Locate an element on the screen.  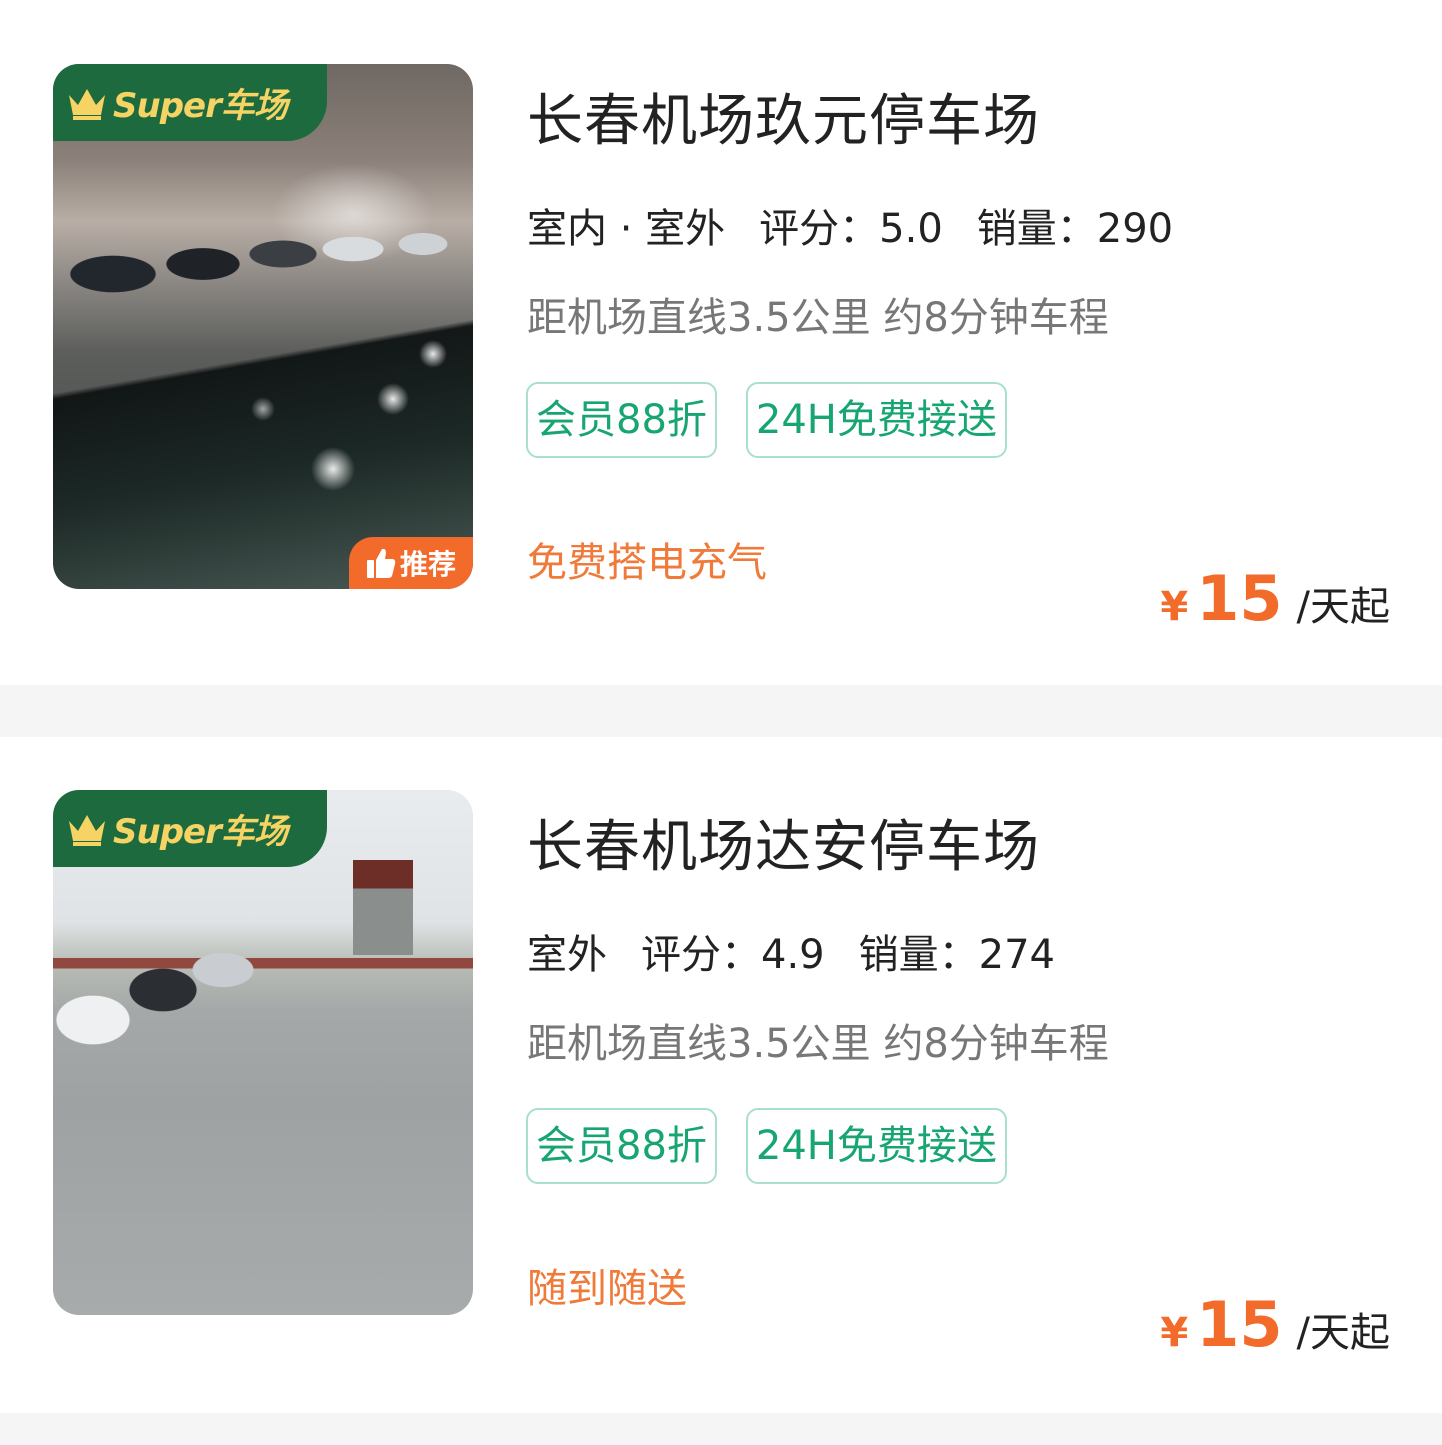
sales-count: 销量：274 is located at coordinates (956, 955).